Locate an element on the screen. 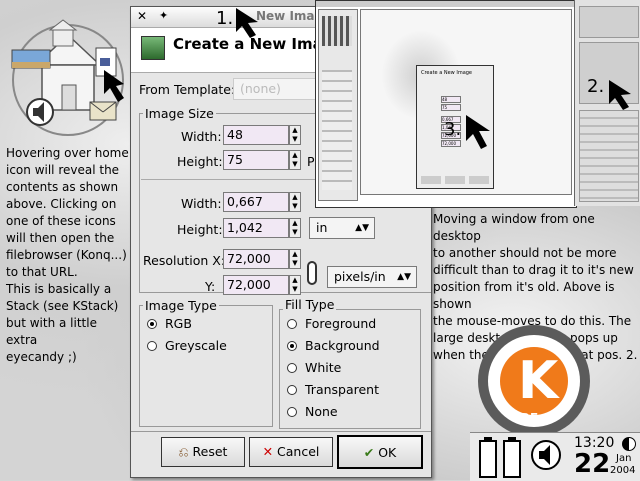 This screenshot has height=481, width=640. reset-icon: ⎌ is located at coordinates (183, 451).